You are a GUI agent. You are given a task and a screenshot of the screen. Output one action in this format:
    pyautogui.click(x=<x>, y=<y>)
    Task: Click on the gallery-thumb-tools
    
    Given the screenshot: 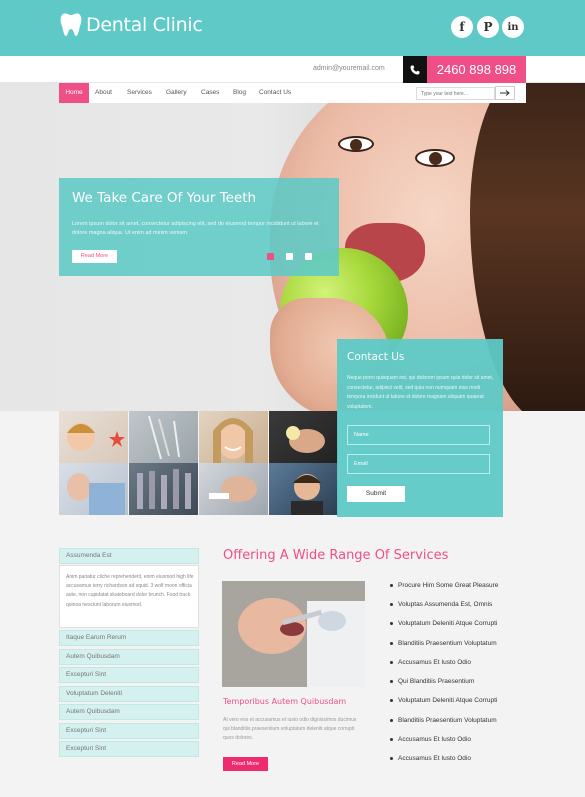 What is the action you would take?
    pyautogui.click(x=163, y=437)
    